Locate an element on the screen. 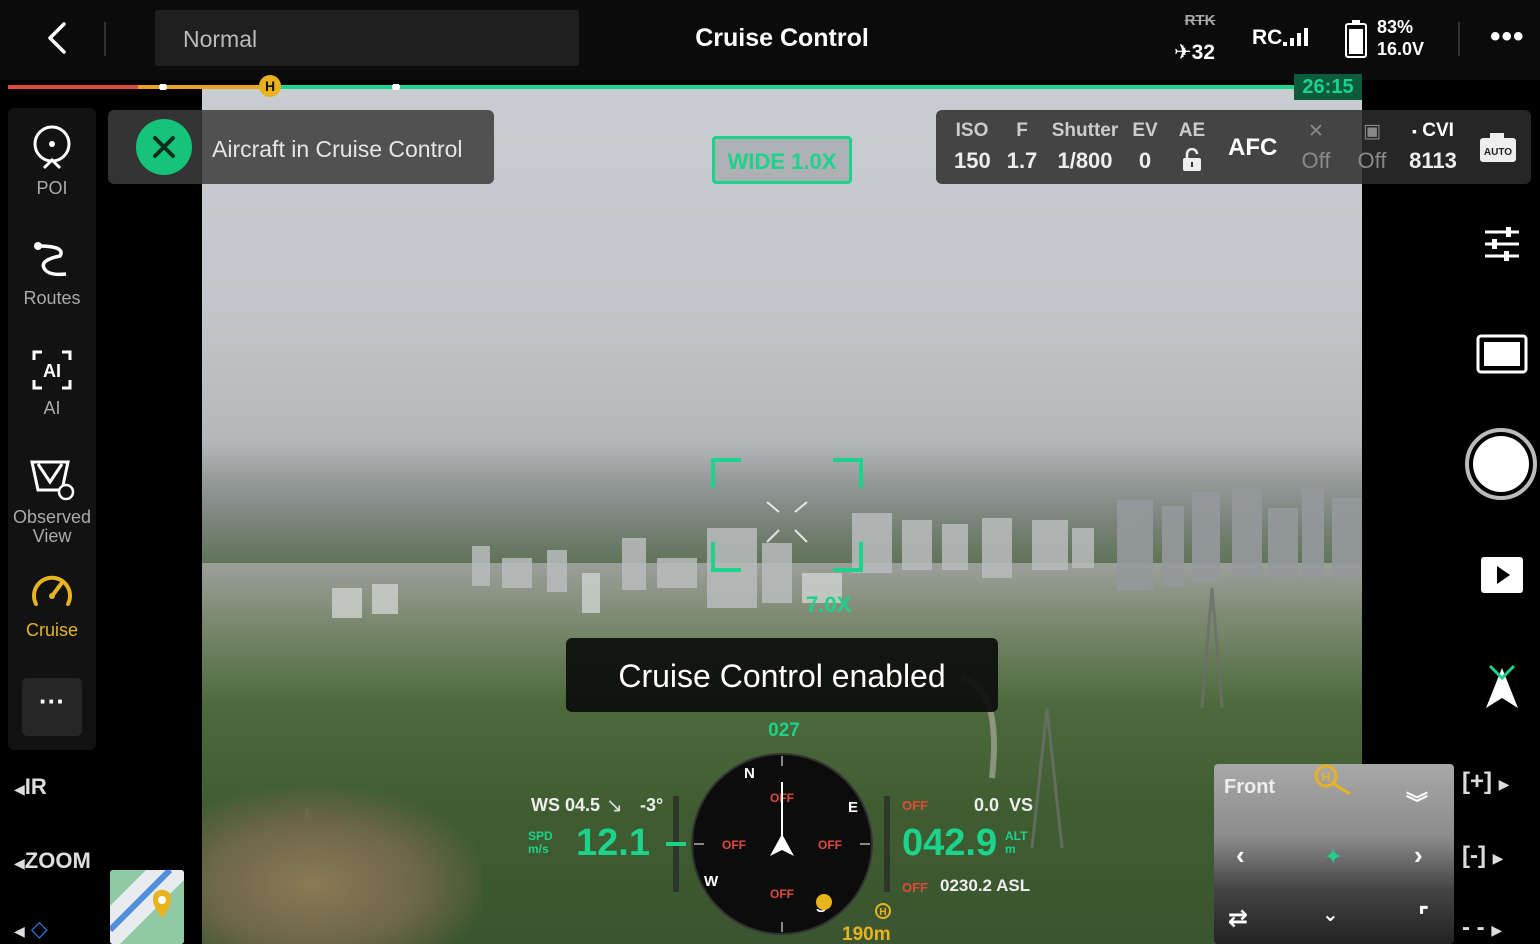 This screenshot has height=944, width=1540. chevron-right-icon: ▶ is located at coordinates (1497, 930).